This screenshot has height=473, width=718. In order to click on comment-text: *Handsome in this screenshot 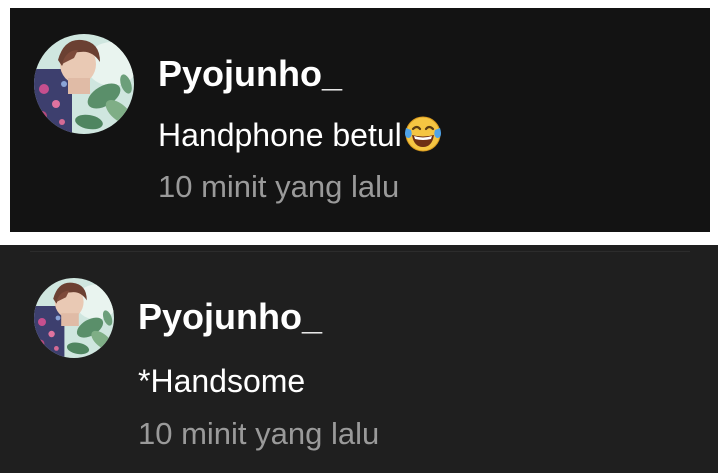, I will do `click(221, 381)`.